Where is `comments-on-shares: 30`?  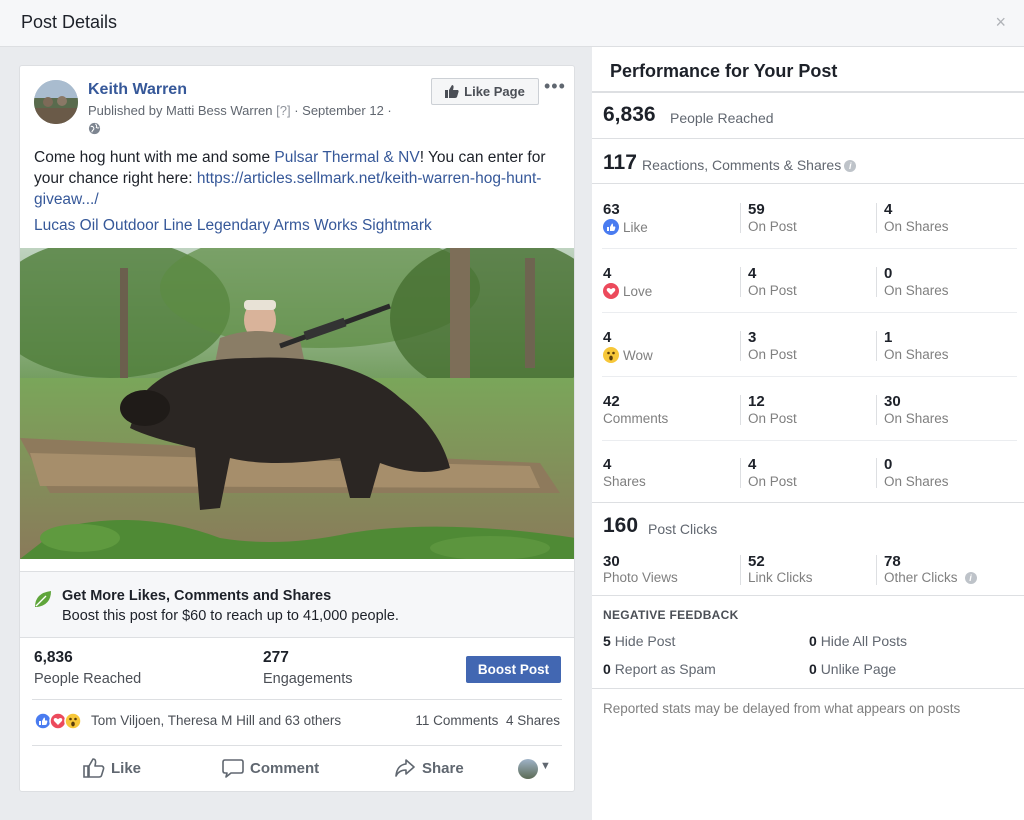 comments-on-shares: 30 is located at coordinates (892, 401).